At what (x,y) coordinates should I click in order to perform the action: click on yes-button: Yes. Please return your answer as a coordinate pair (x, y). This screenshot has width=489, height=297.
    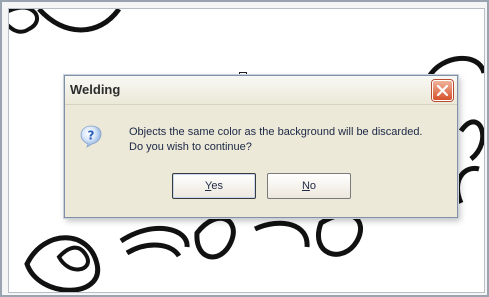
    Looking at the image, I should click on (214, 186).